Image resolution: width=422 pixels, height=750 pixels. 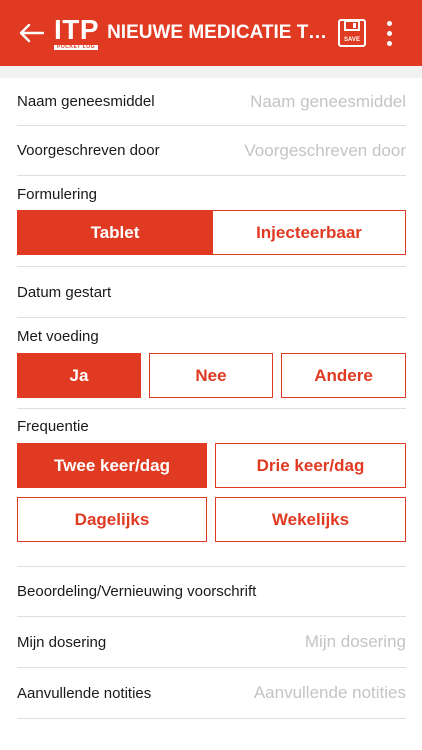 What do you see at coordinates (84, 693) in the screenshot?
I see `notes-label: Aanvullende notities` at bounding box center [84, 693].